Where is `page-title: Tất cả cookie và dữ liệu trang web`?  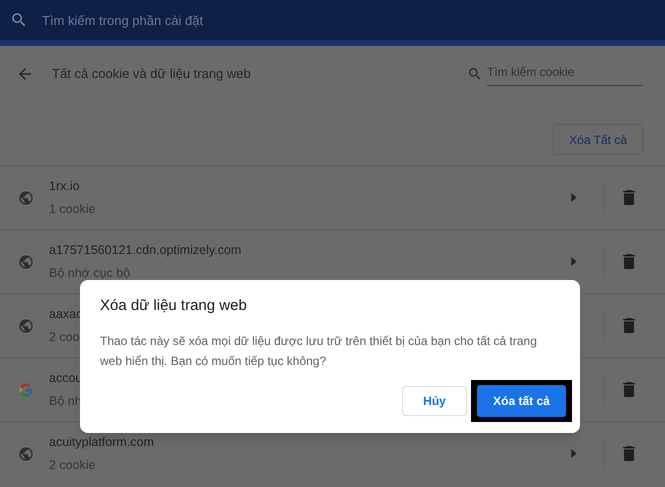 page-title: Tất cả cookie và dữ liệu trang web is located at coordinates (151, 74).